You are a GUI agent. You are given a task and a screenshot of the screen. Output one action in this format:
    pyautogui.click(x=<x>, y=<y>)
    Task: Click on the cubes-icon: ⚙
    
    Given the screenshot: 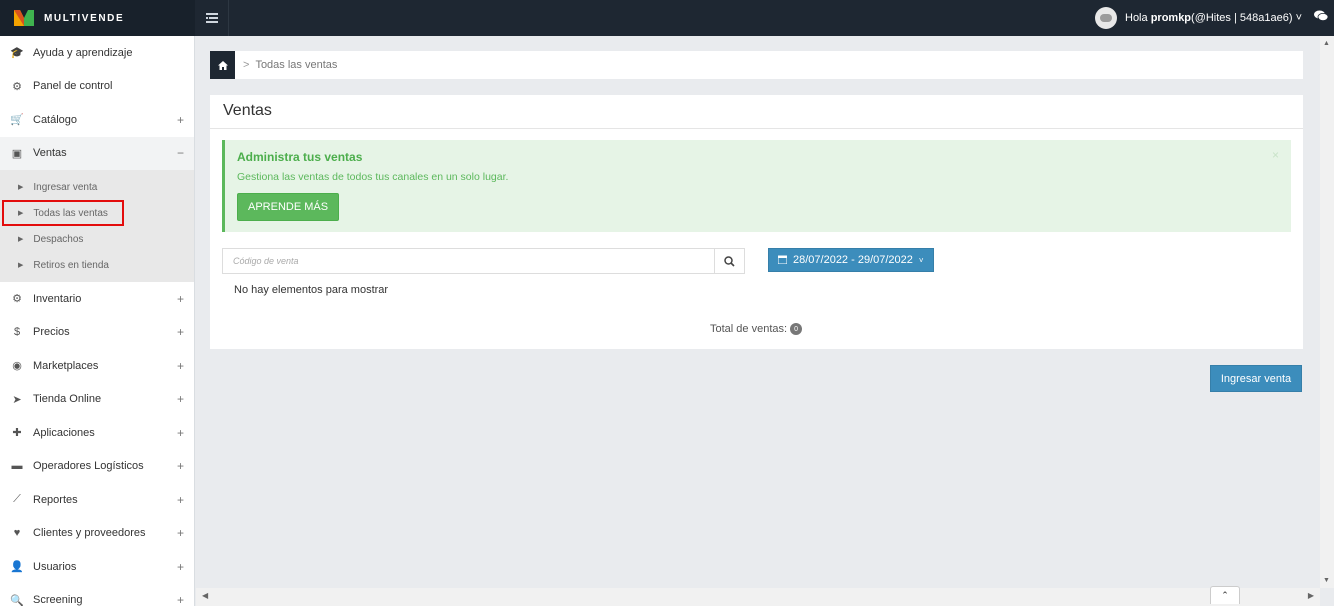 What is the action you would take?
    pyautogui.click(x=17, y=299)
    